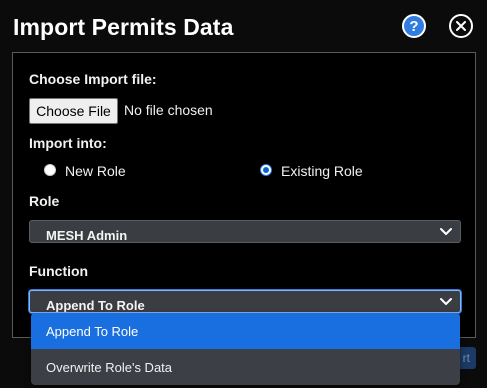  Describe the element at coordinates (123, 27) in the screenshot. I see `dialog-title: Import Permits Data` at that location.